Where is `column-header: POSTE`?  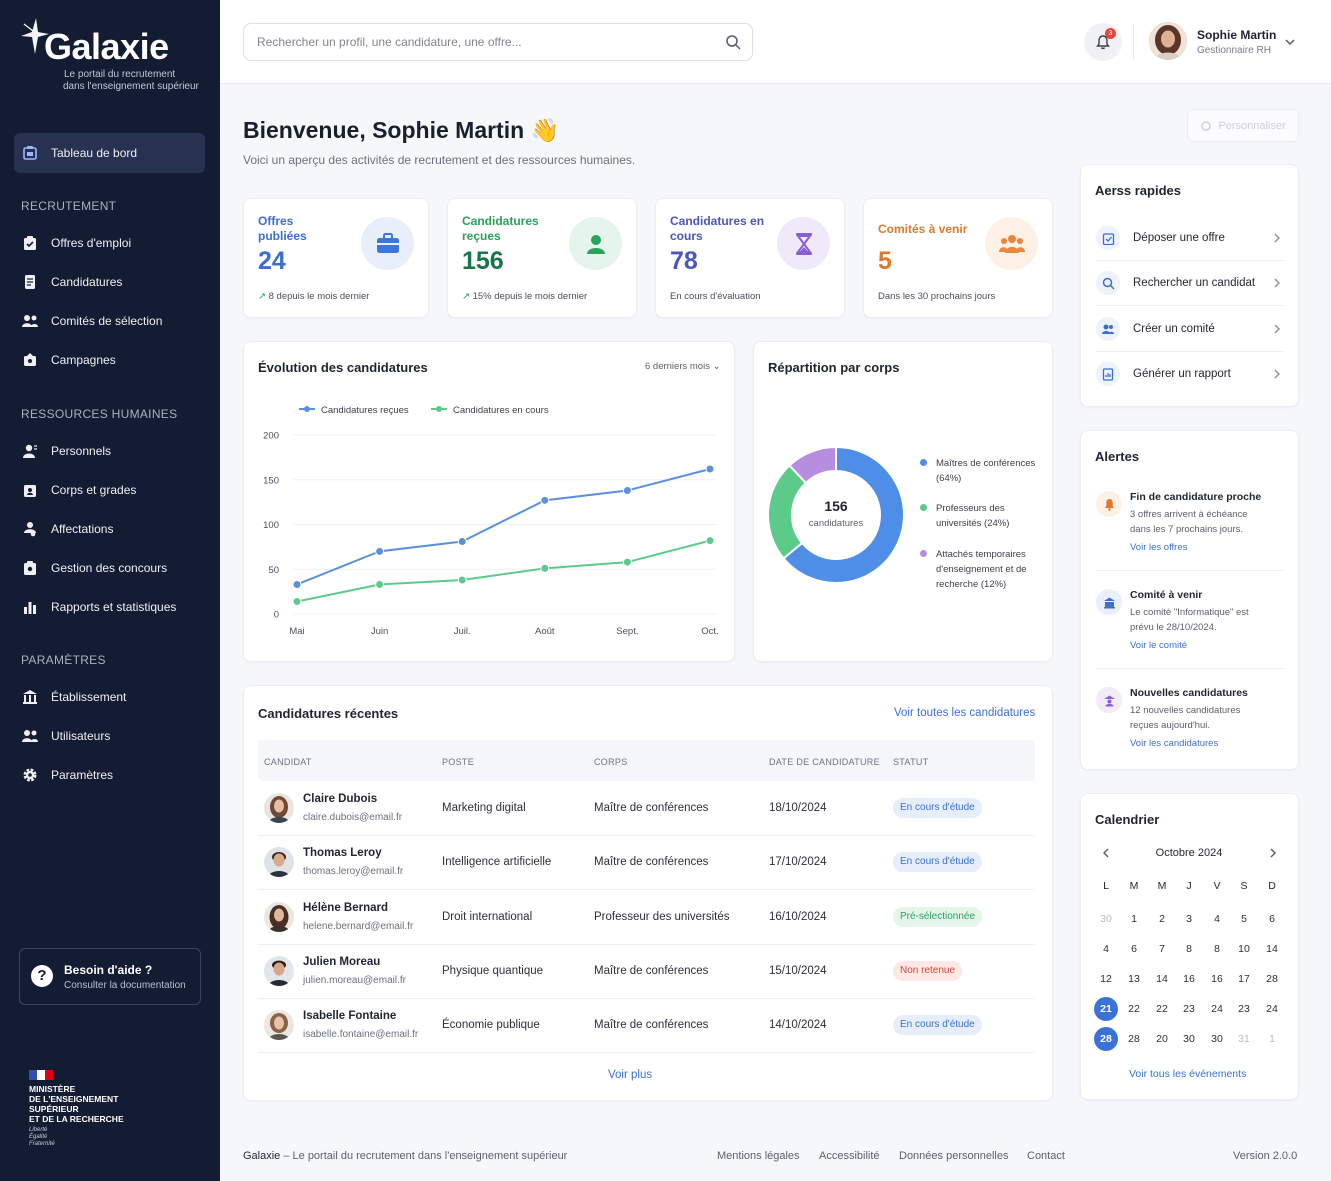 column-header: POSTE is located at coordinates (458, 762).